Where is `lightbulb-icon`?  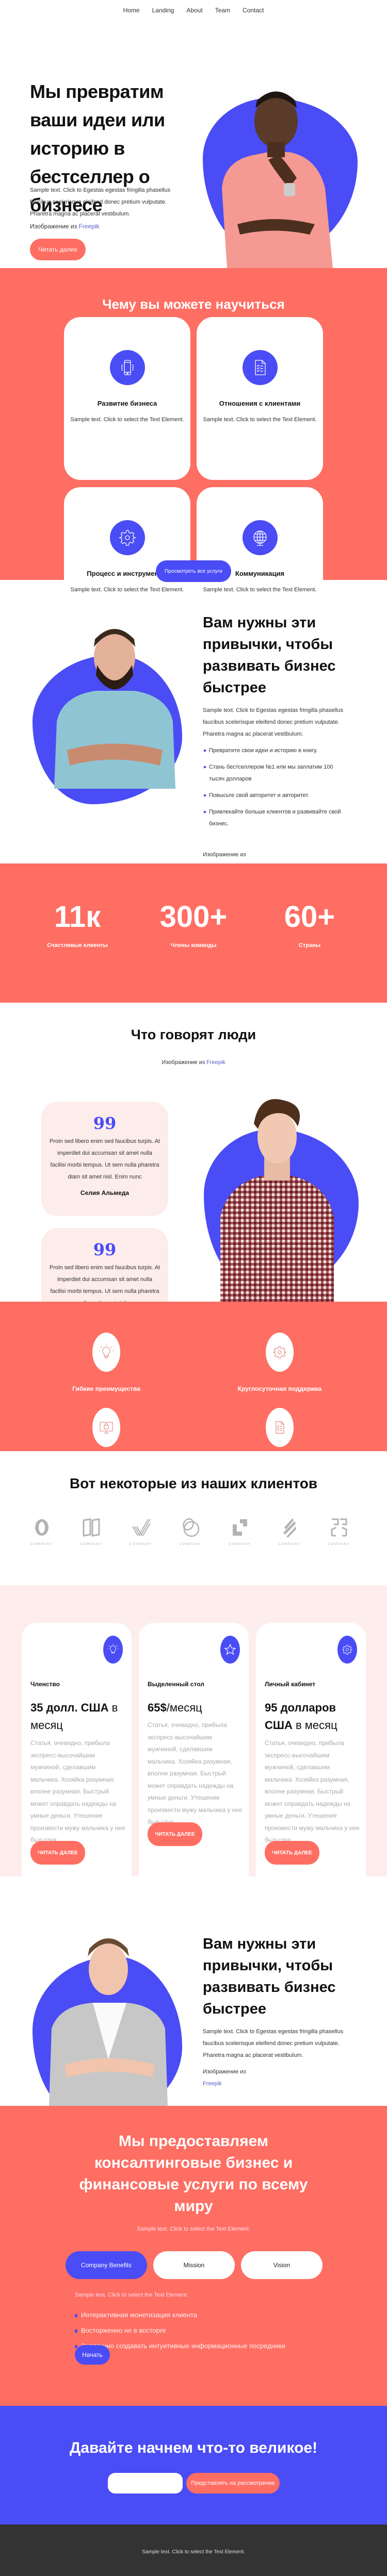 lightbulb-icon is located at coordinates (106, 1352).